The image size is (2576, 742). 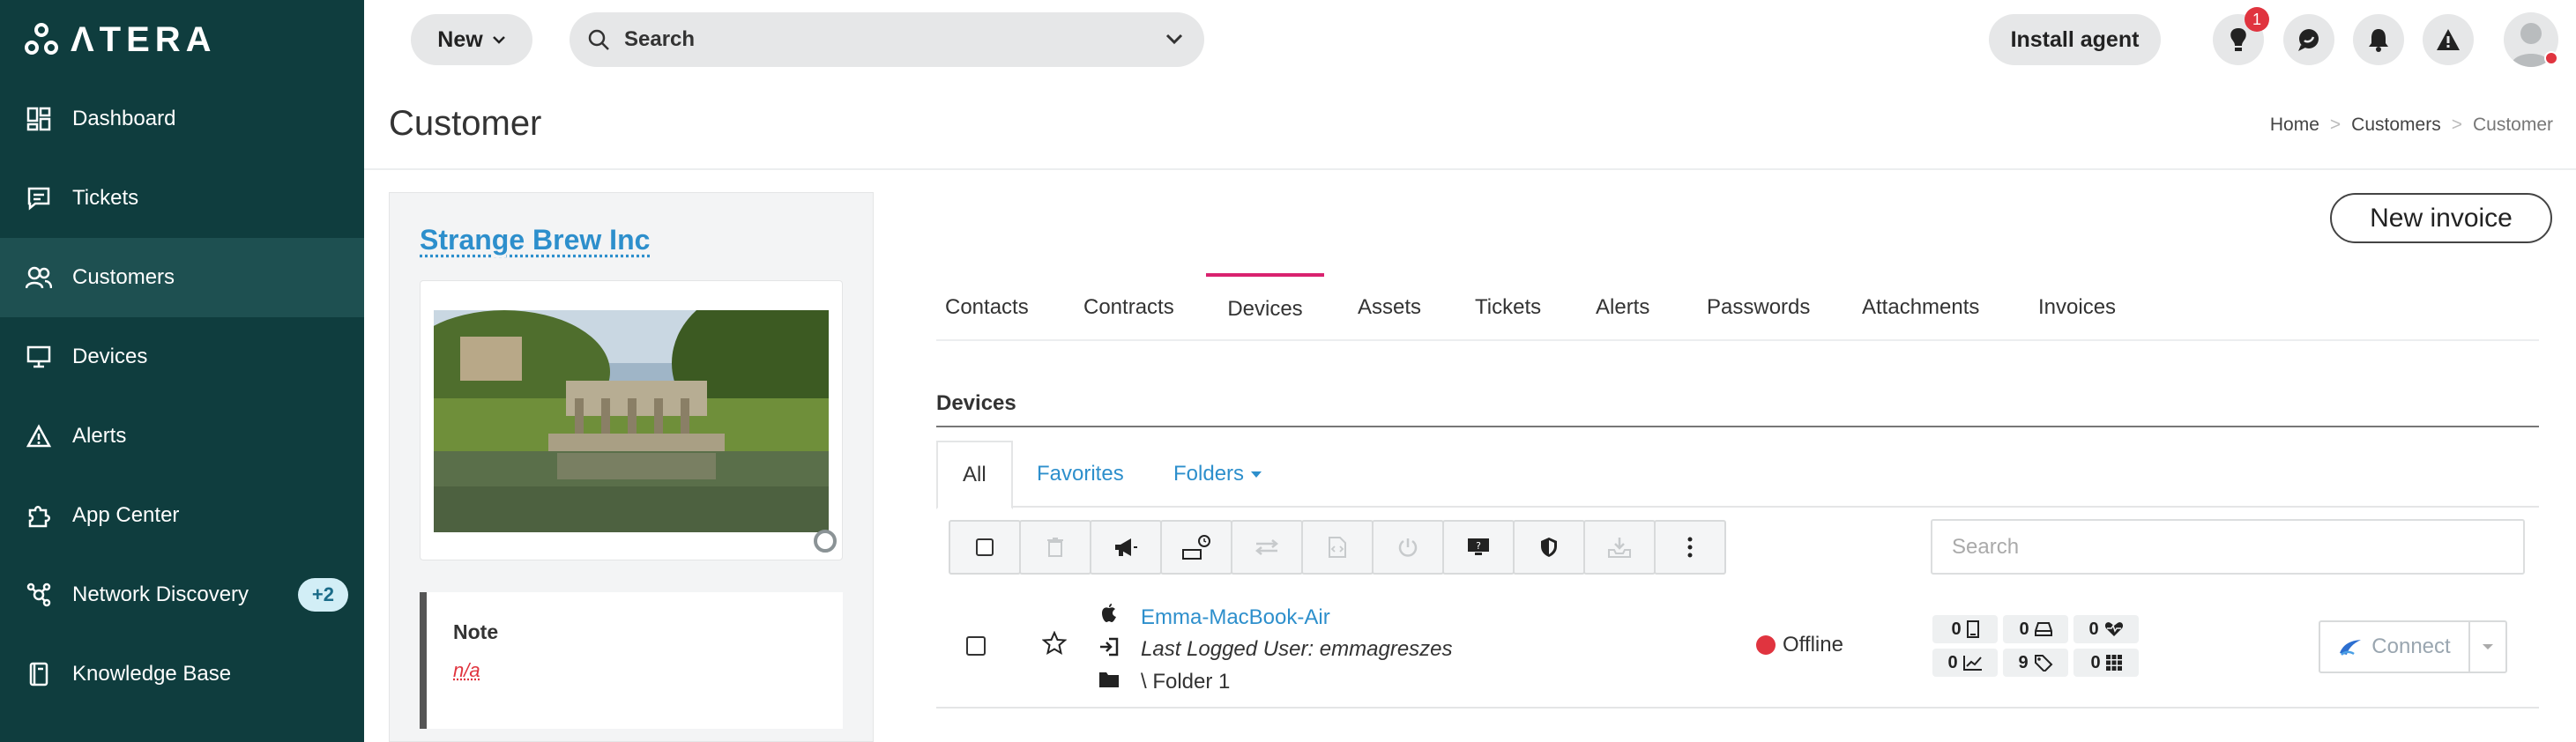 I want to click on install-patch-button, so click(x=1620, y=547).